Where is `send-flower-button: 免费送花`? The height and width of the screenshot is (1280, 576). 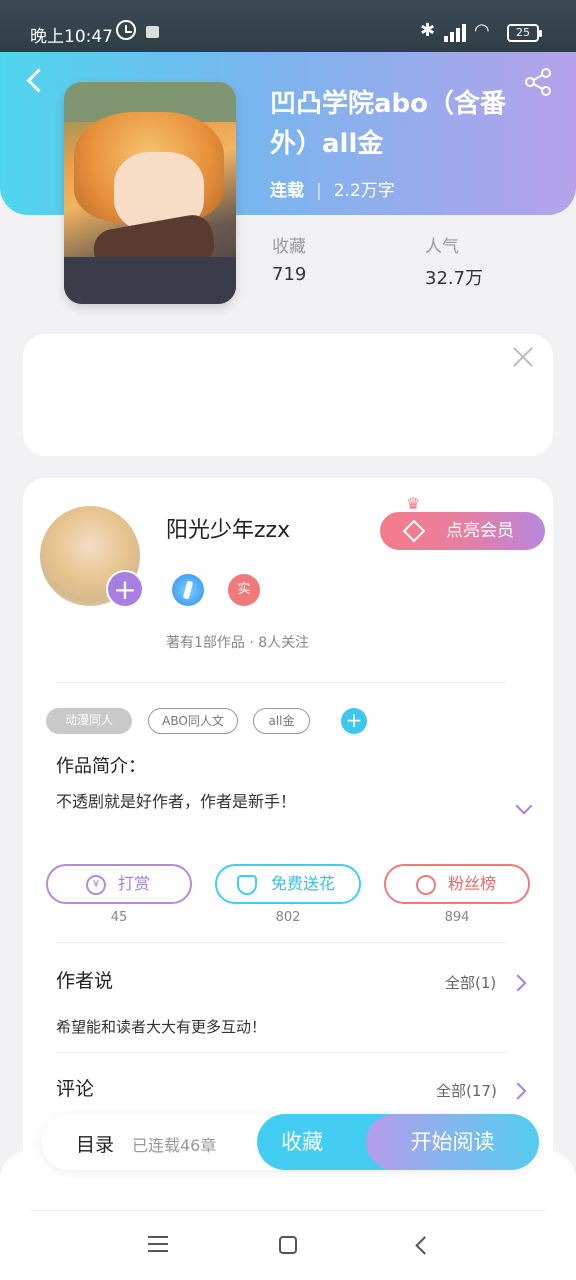
send-flower-button: 免费送花 is located at coordinates (288, 884).